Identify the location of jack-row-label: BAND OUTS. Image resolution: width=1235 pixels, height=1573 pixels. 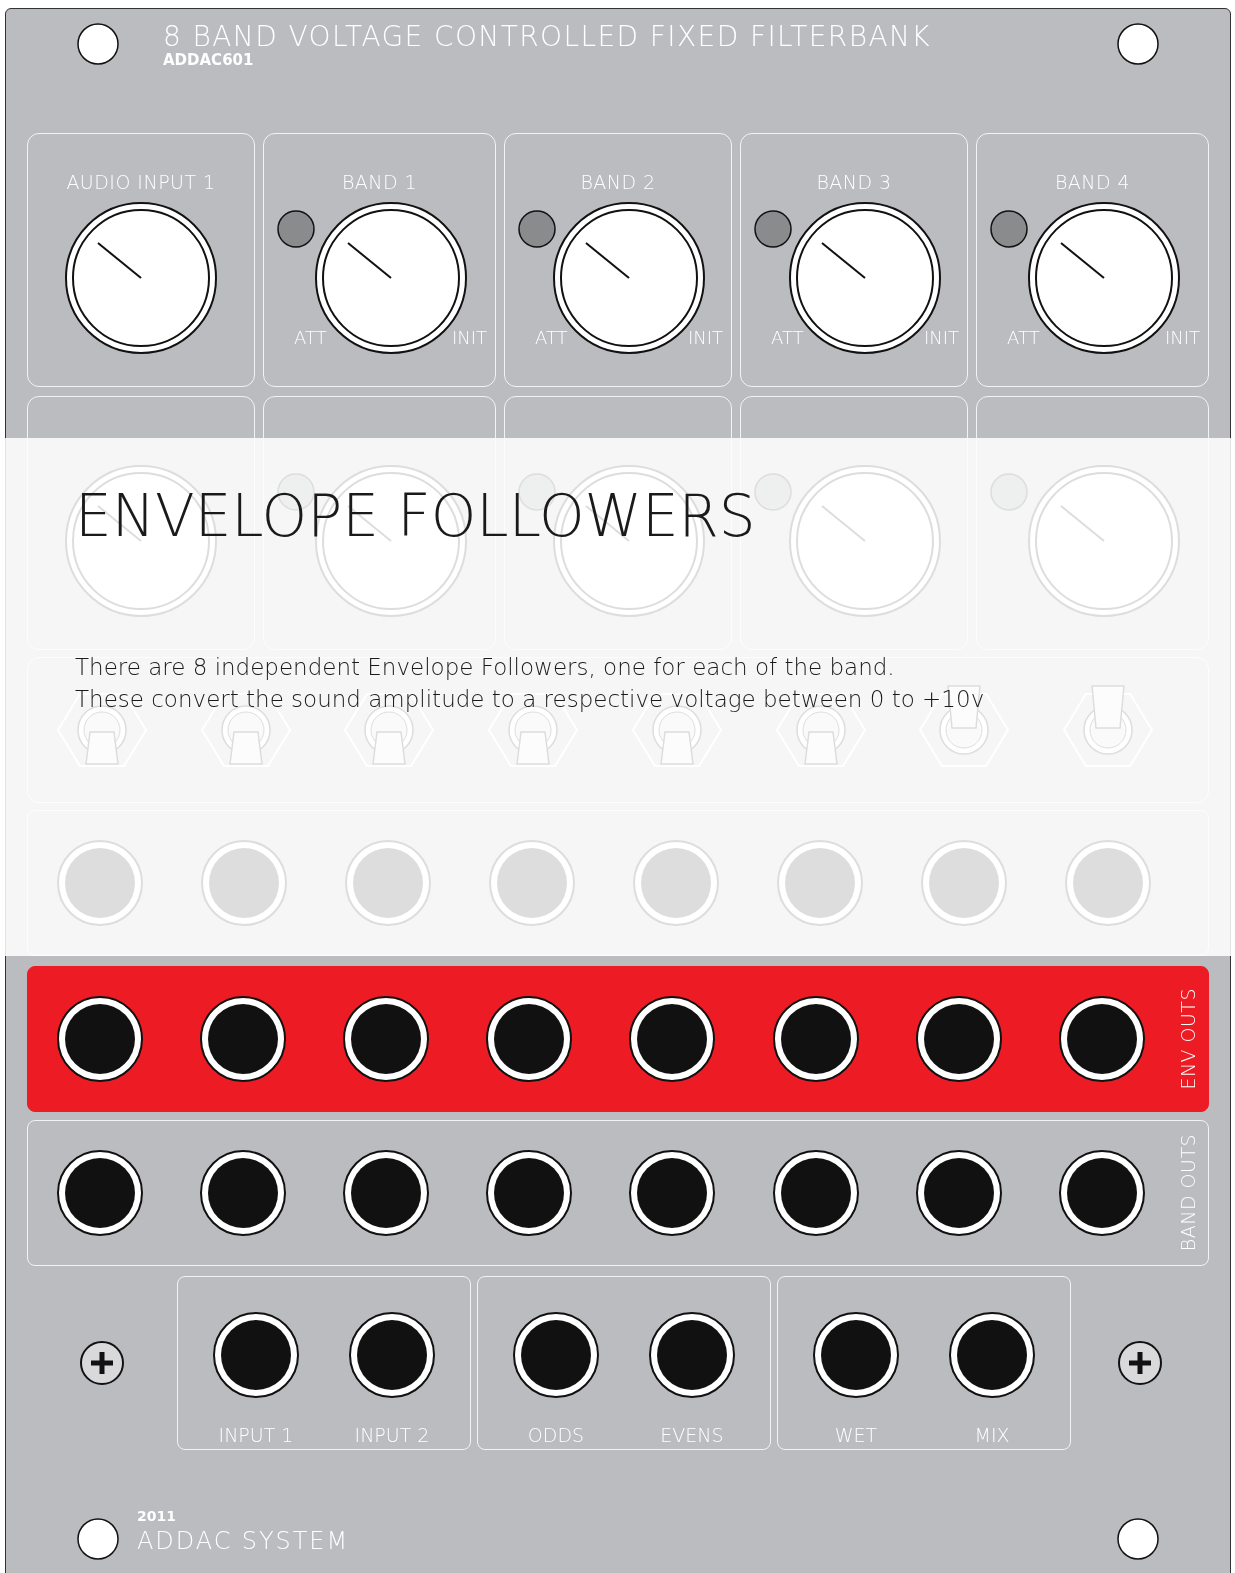
(1187, 1193).